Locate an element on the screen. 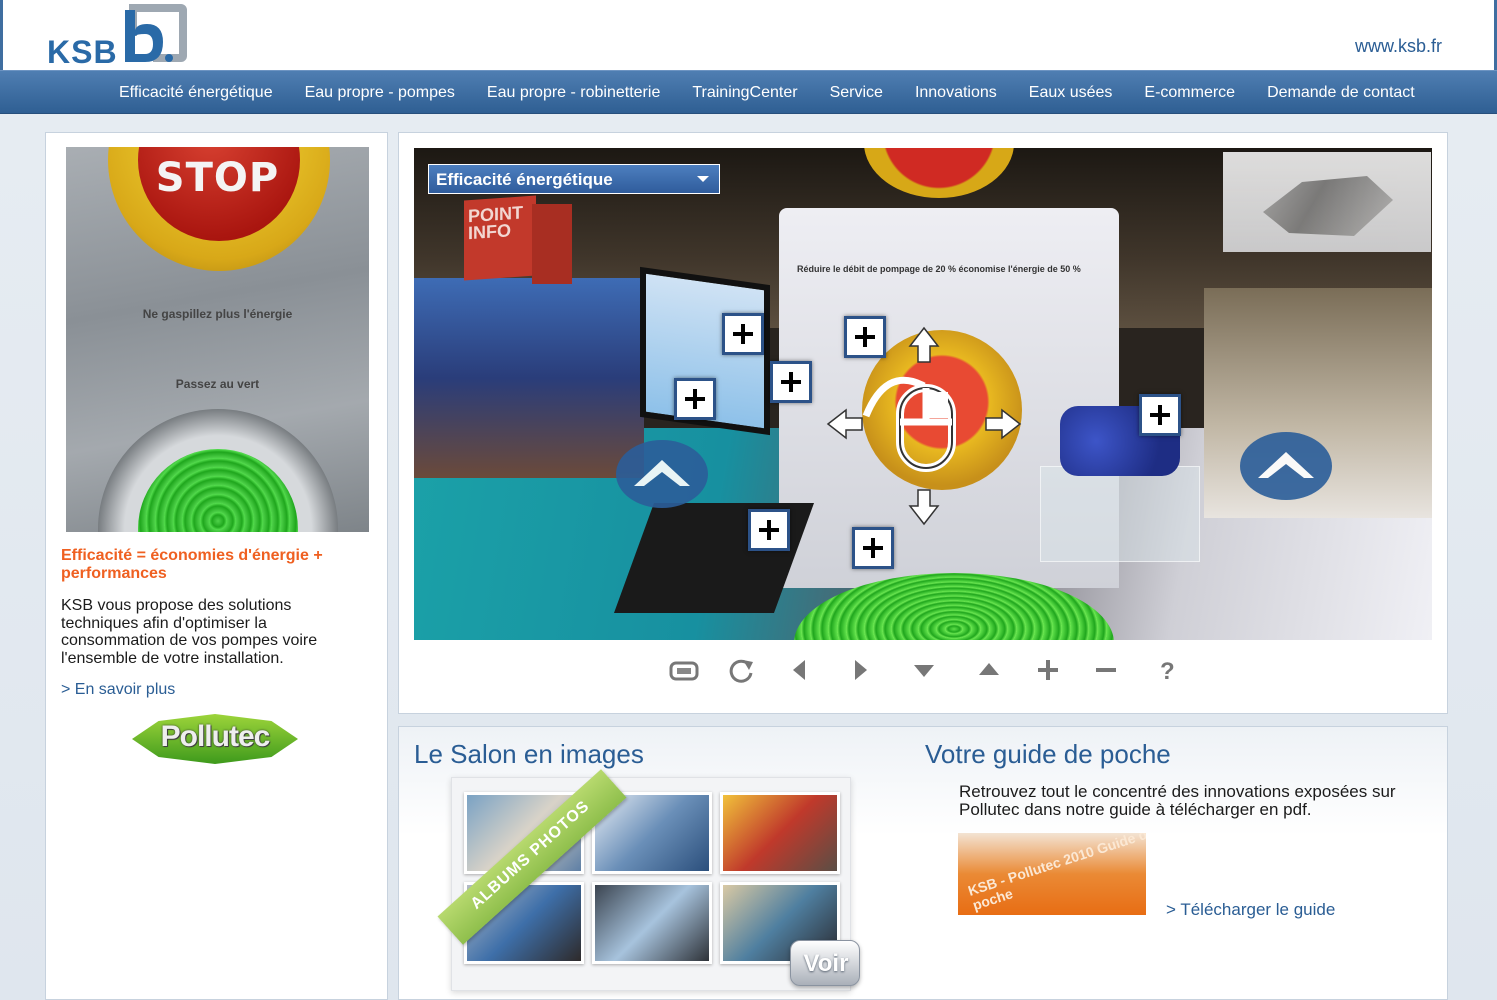 The image size is (1497, 1000). scene-nav-arrow-right is located at coordinates (1286, 466).